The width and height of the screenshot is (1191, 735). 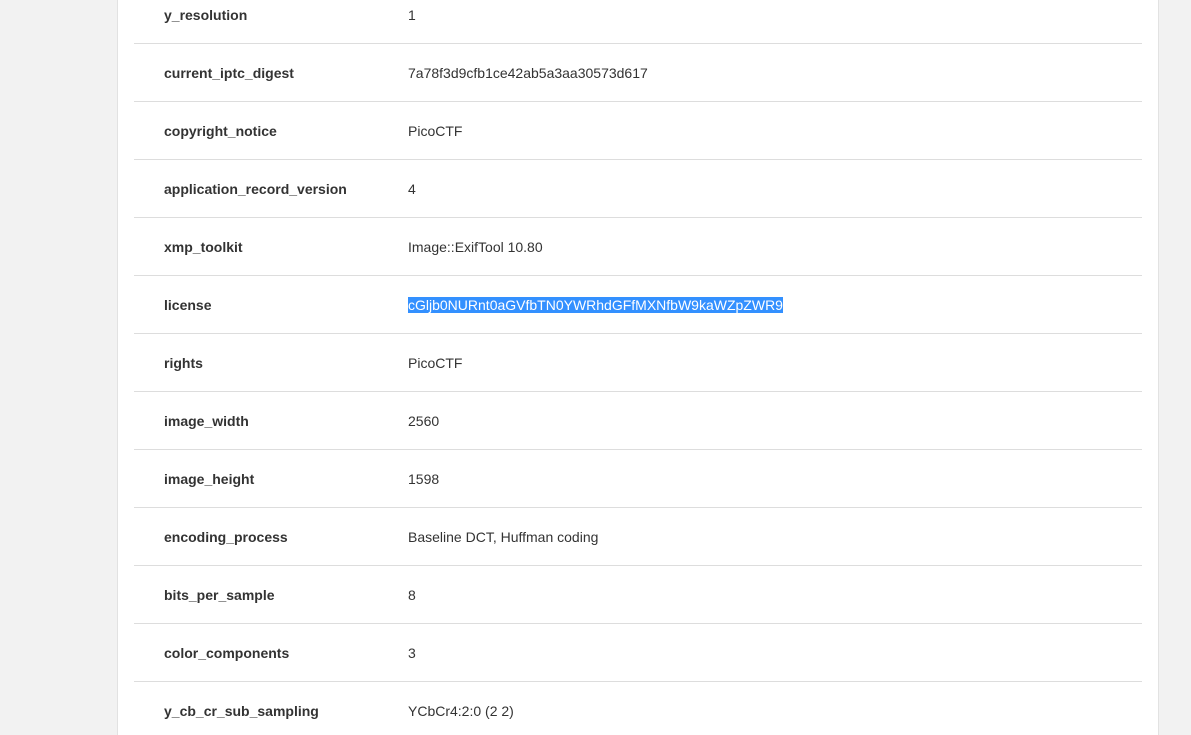 What do you see at coordinates (206, 14) in the screenshot?
I see `row-key: y_resolution` at bounding box center [206, 14].